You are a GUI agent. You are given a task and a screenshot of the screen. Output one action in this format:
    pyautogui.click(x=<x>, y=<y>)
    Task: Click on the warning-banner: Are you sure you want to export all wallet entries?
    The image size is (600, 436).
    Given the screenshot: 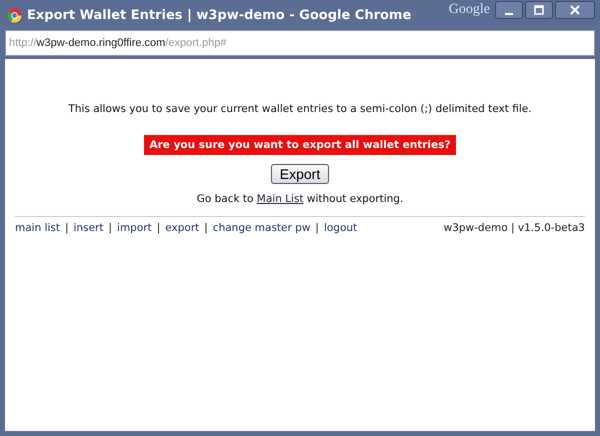 What is the action you would take?
    pyautogui.click(x=300, y=145)
    